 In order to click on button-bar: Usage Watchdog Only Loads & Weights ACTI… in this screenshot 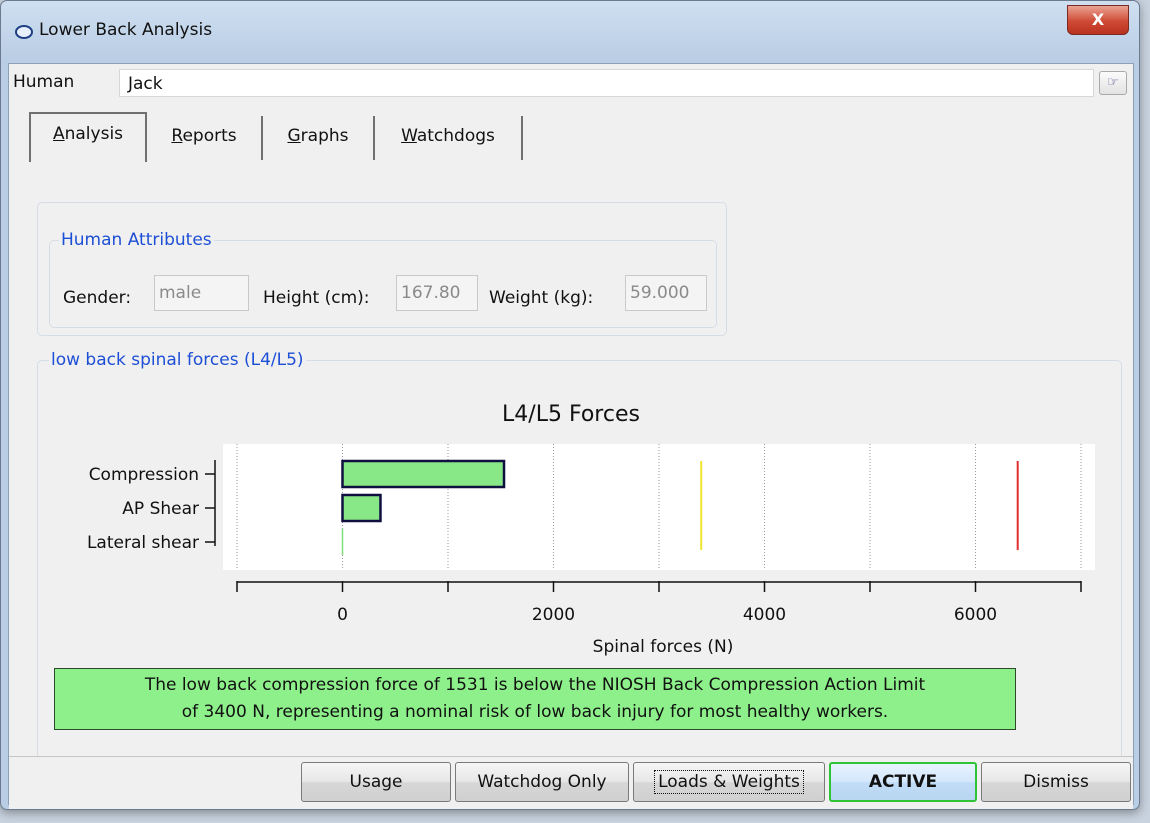, I will do `click(571, 782)`.